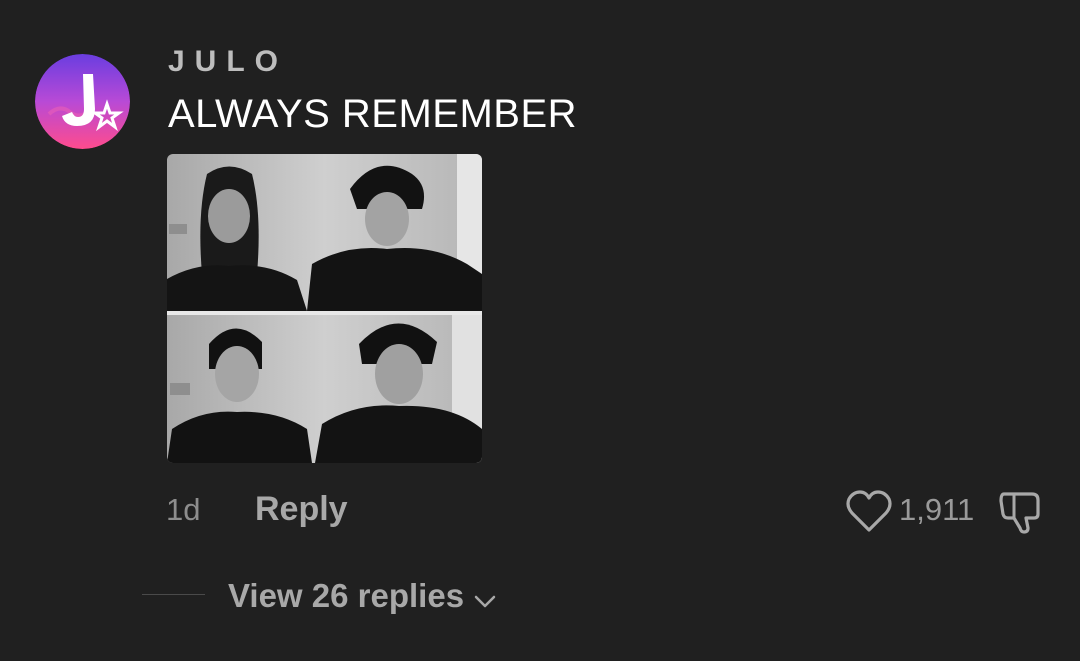 This screenshot has width=1080, height=661. I want to click on chevron-down-icon, so click(485, 596).